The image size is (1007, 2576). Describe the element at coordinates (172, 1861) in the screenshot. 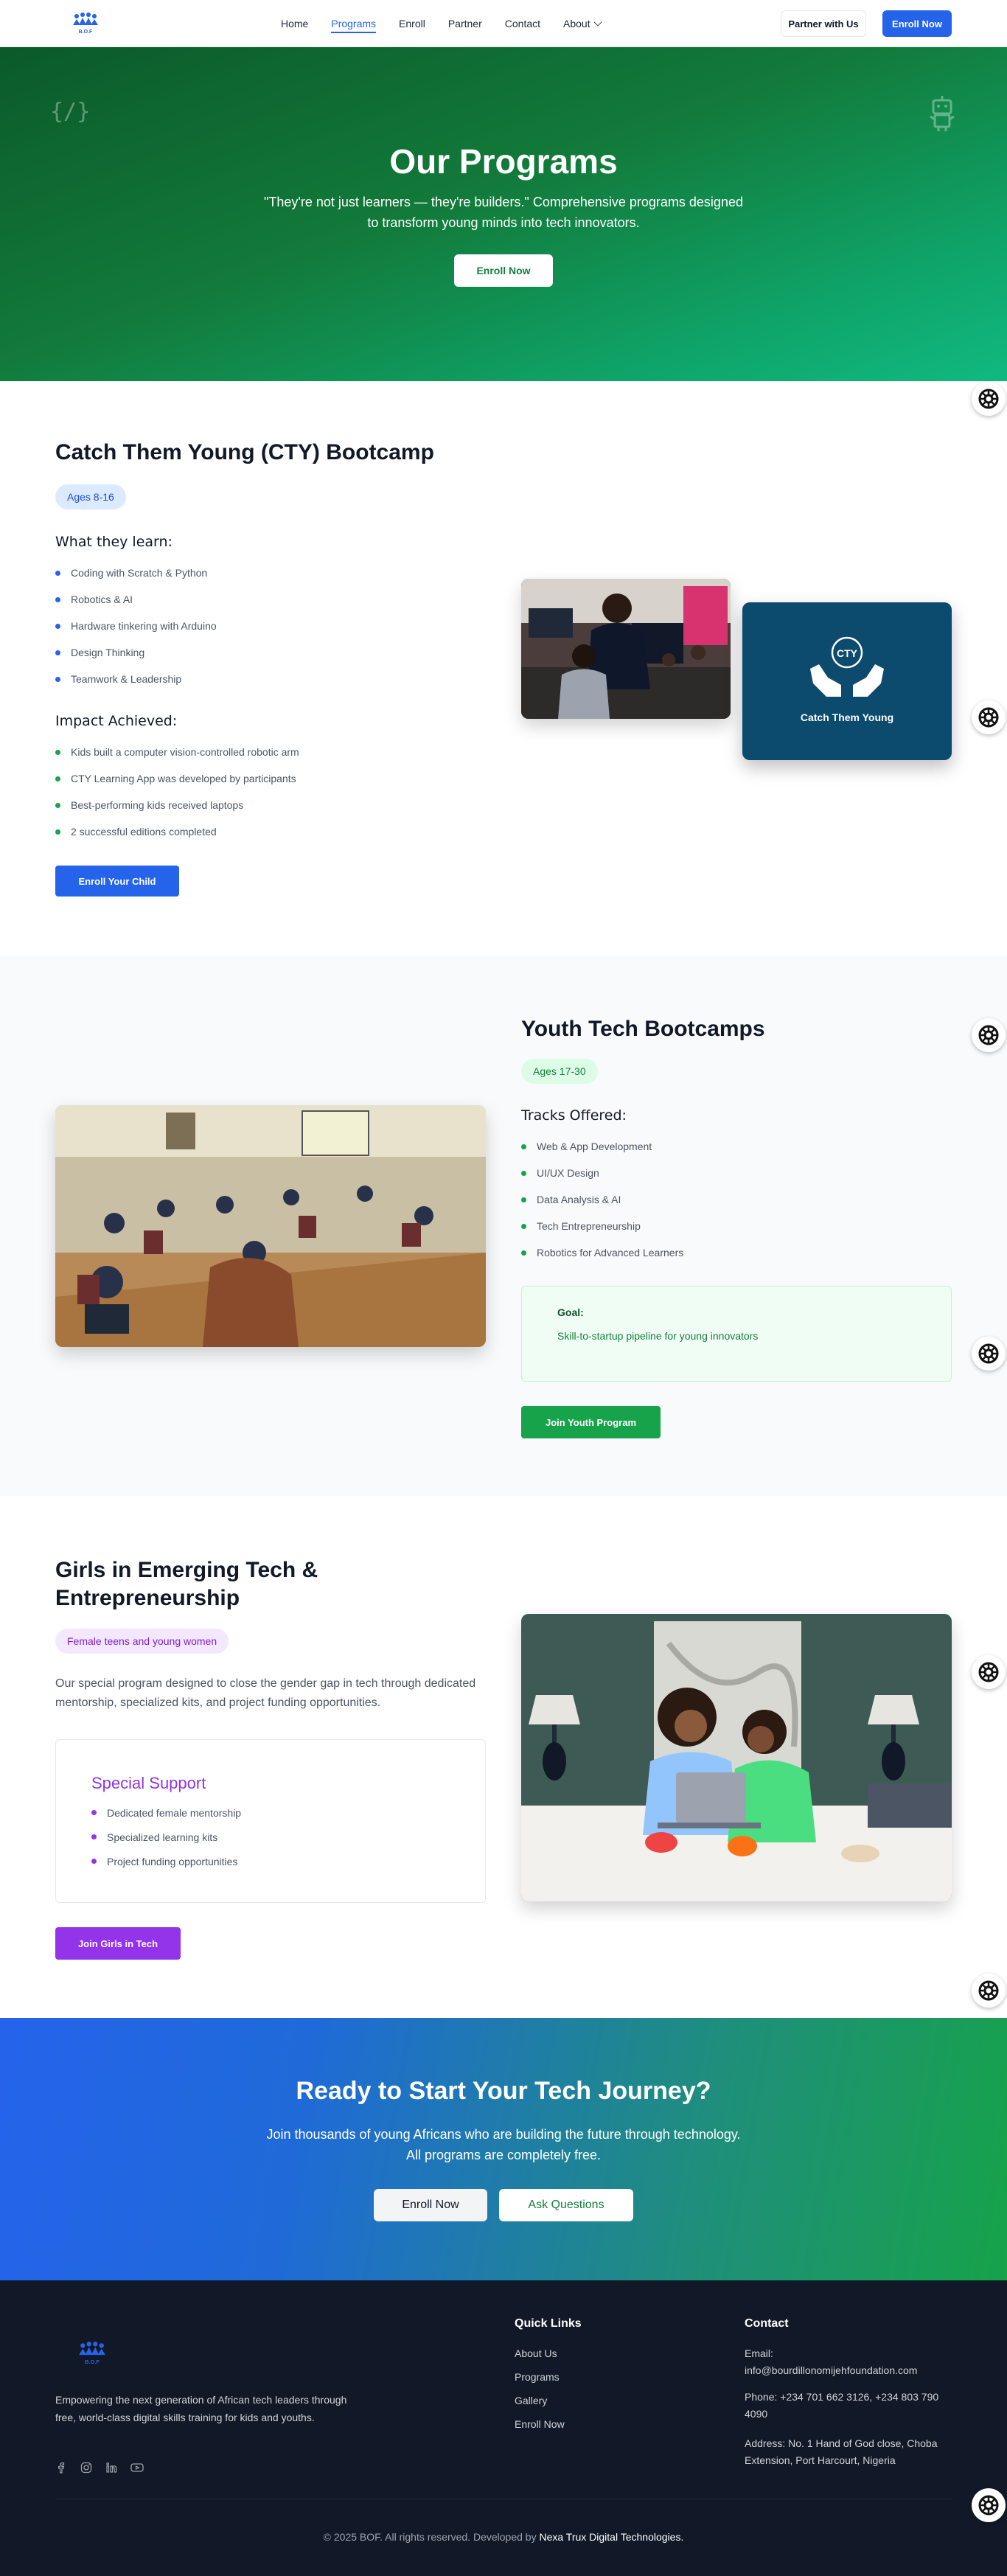

I see `list-item-text: Project funding opportunities` at that location.